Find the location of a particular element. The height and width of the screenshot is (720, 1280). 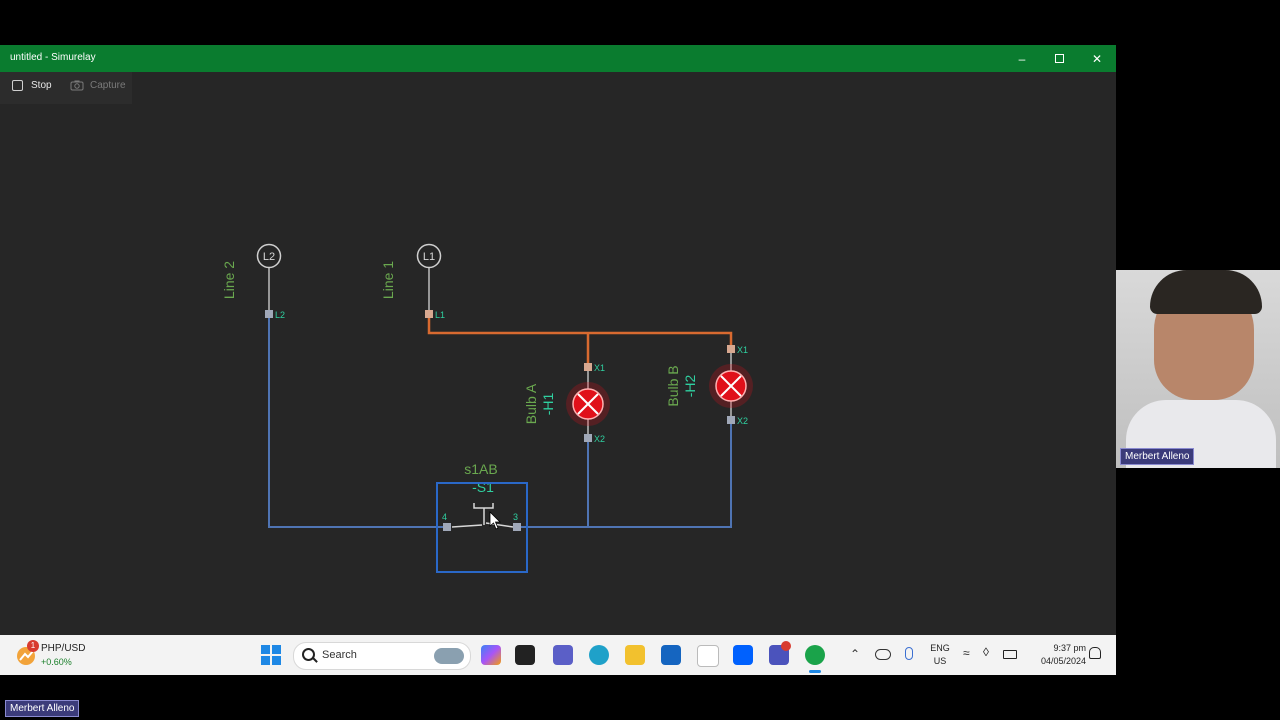

bulb-b-x1-label: X1 is located at coordinates (742, 350).